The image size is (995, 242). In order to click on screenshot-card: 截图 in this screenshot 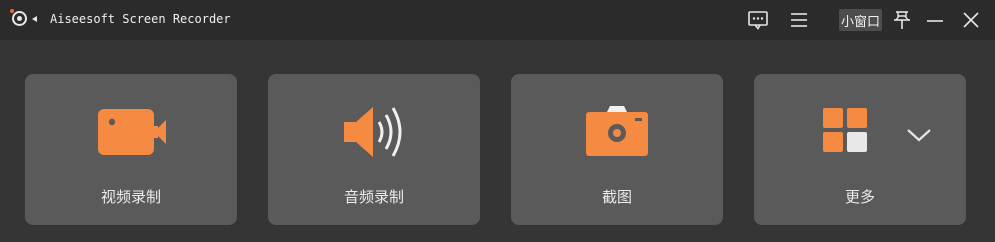, I will do `click(617, 149)`.